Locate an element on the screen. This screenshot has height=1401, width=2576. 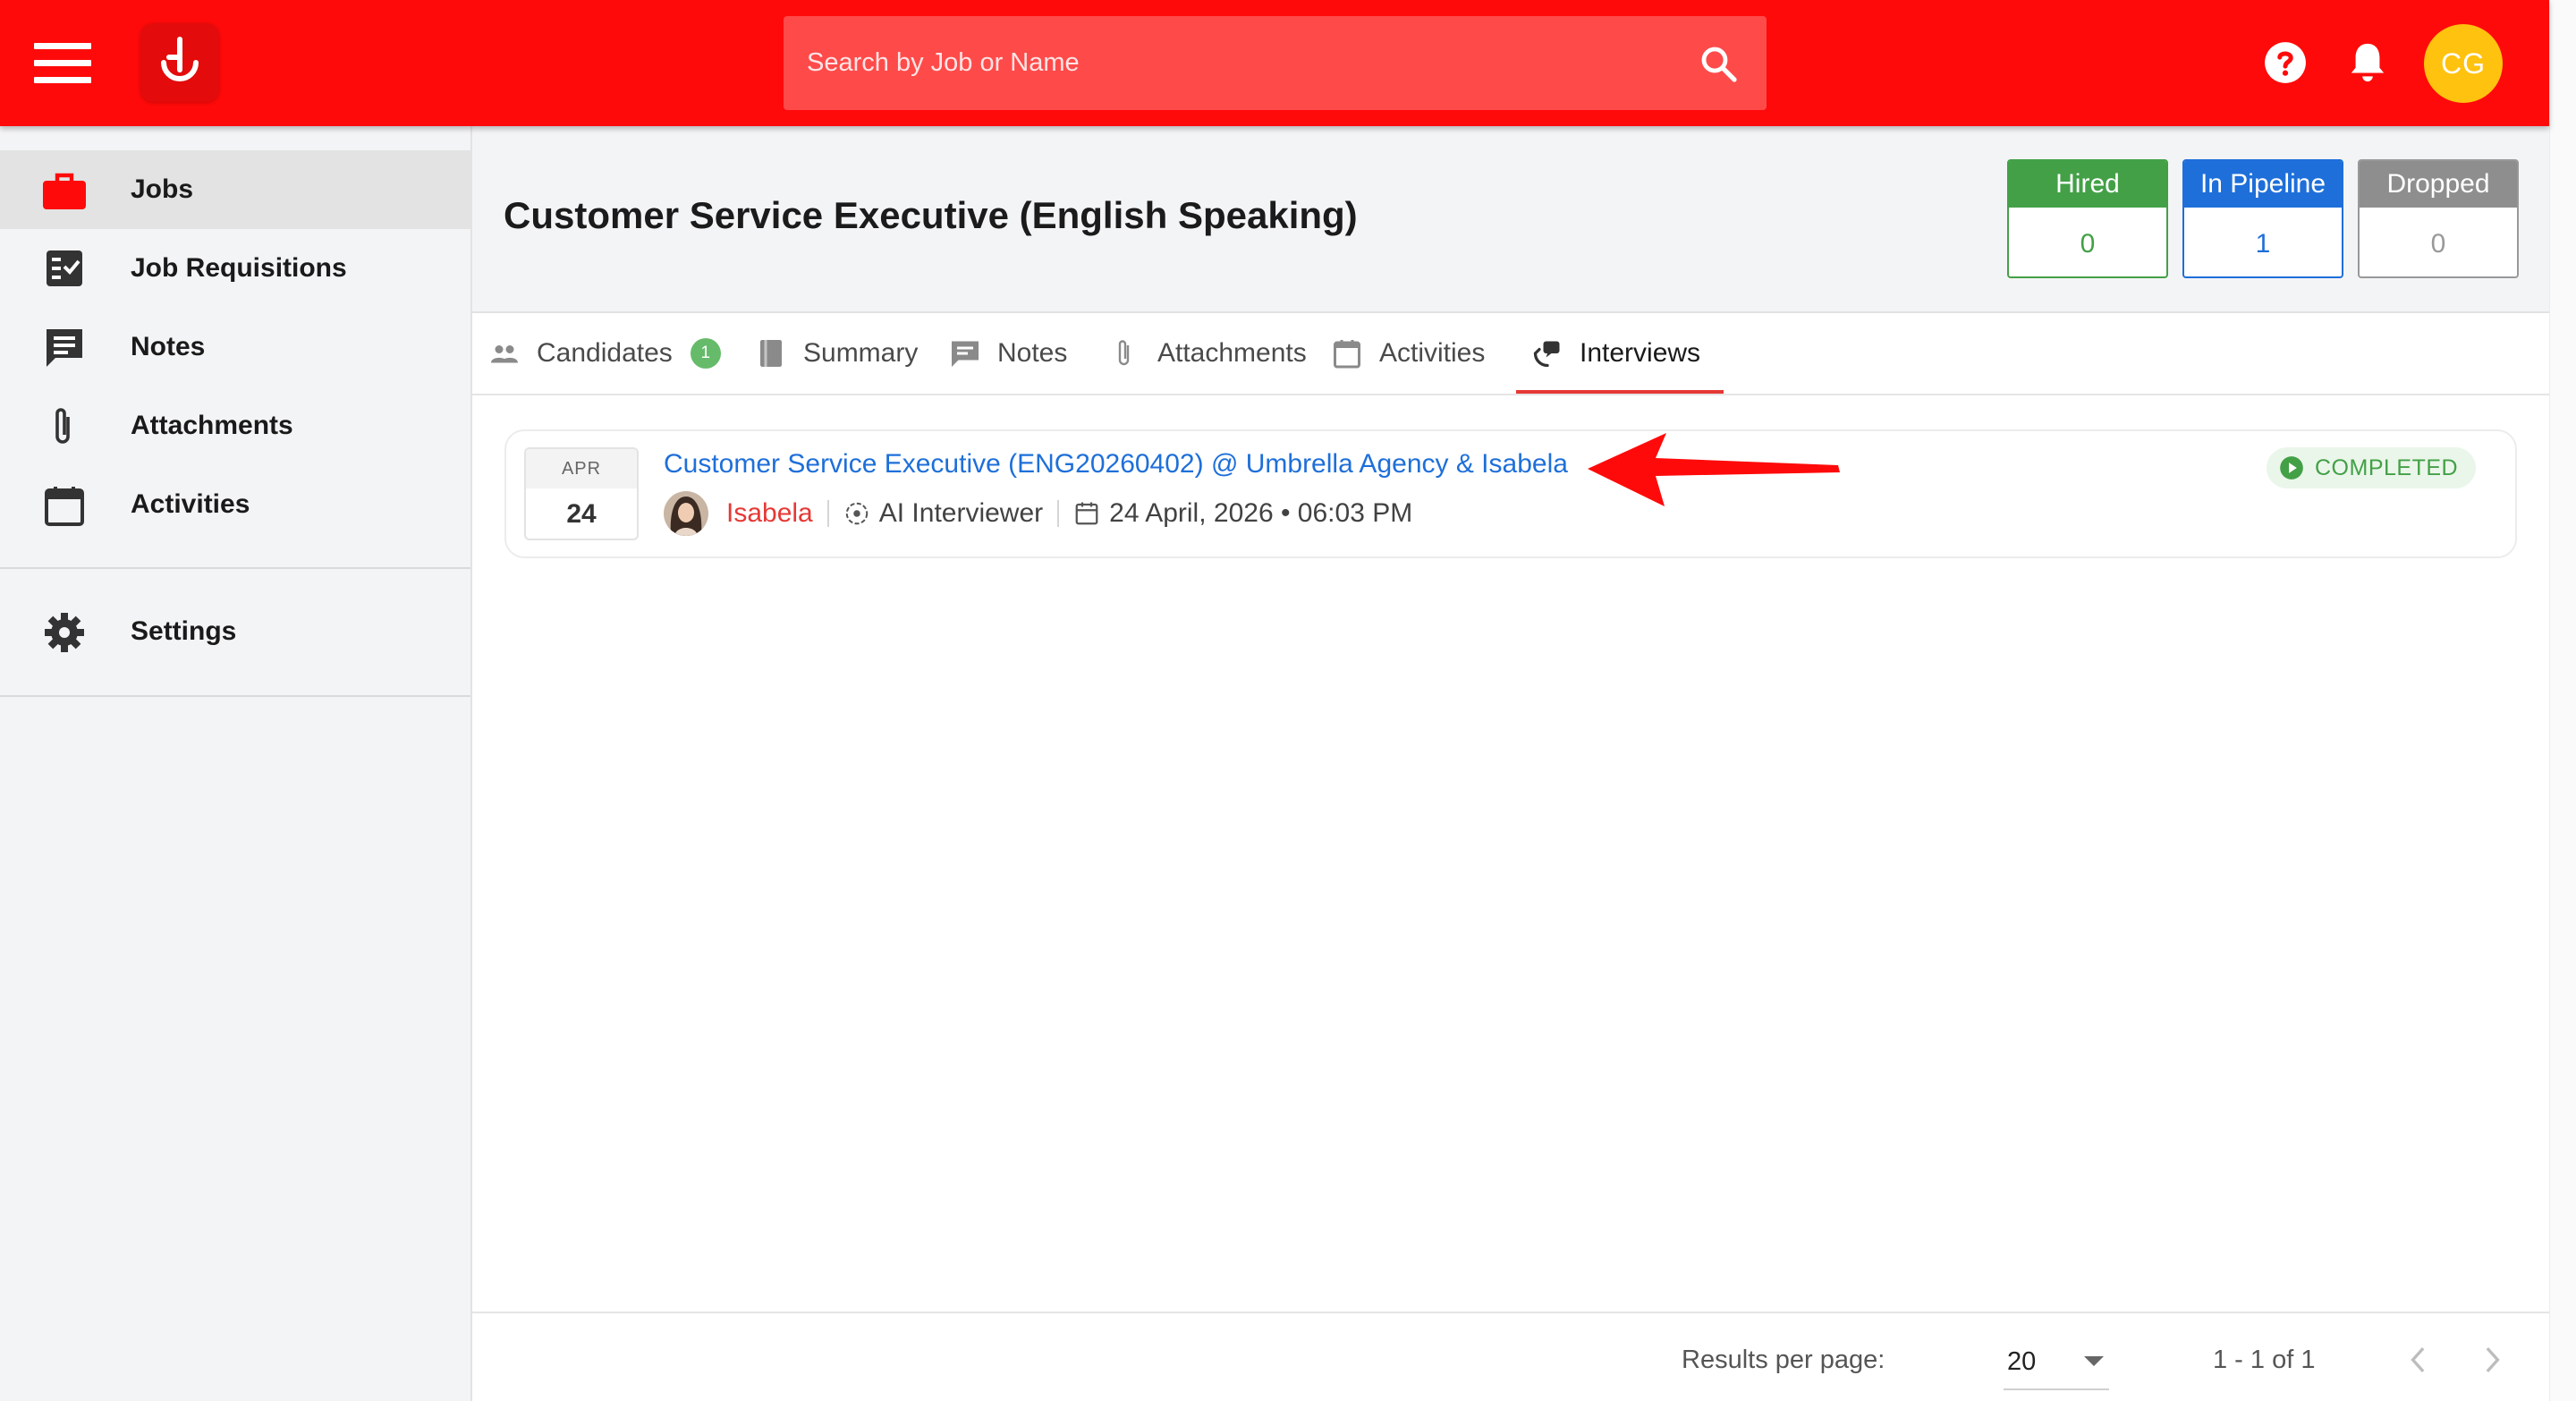
status-text: COMPLETED is located at coordinates (2387, 467).